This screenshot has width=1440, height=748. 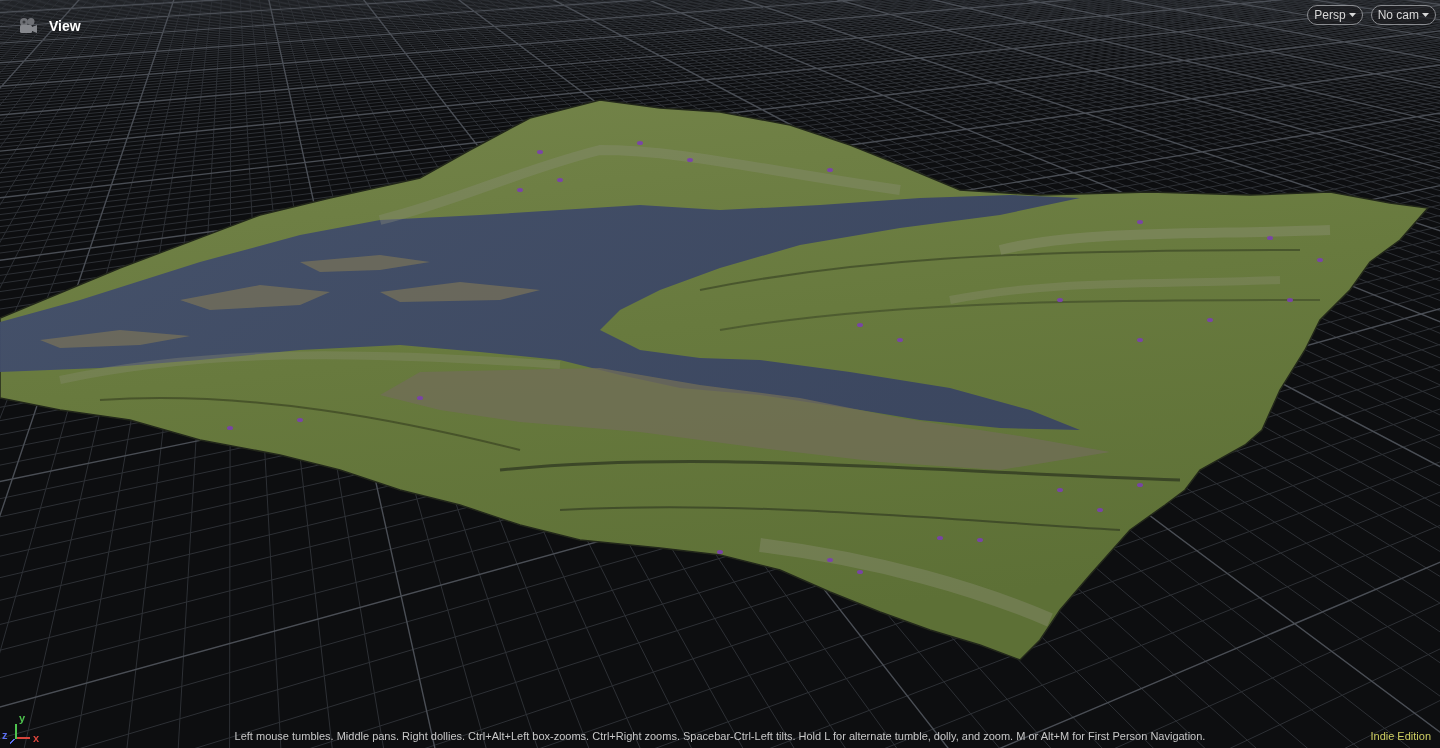 I want to click on navigation-hint: Left mouse tumbles. Middle pans. Right dollies. Ctrl+Alt+Left box-zooms. Ctrl+Right zooms. Spacebar-Ctrl-Left tilts. Hold L for alternate tumble, dolly, and zoom. M or Alt+M for First Person Navigation., so click(x=720, y=736).